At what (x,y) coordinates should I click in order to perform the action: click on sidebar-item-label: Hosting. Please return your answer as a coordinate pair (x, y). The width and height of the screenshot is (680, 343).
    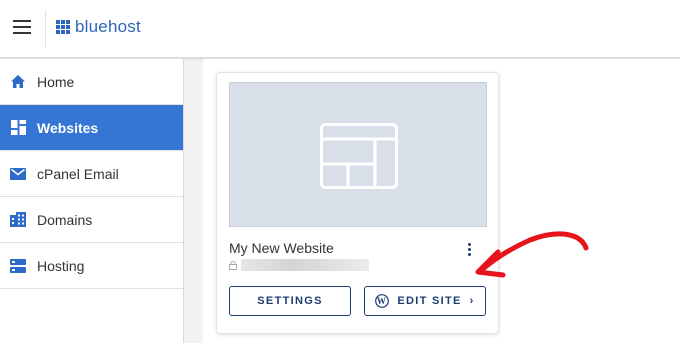
    Looking at the image, I should click on (61, 265).